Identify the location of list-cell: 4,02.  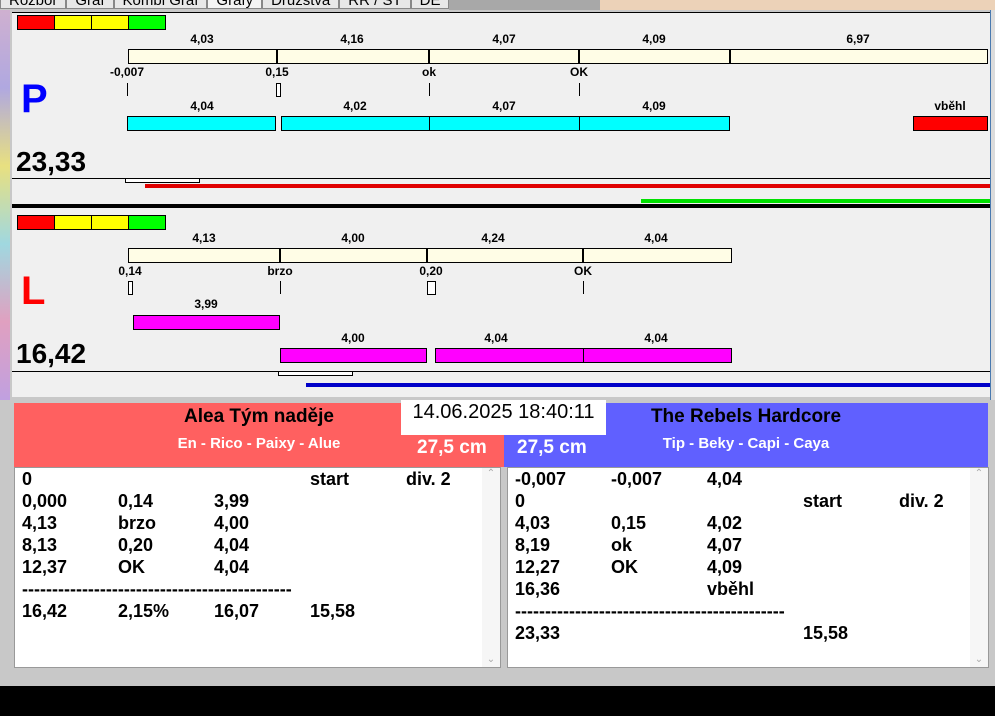
(725, 523).